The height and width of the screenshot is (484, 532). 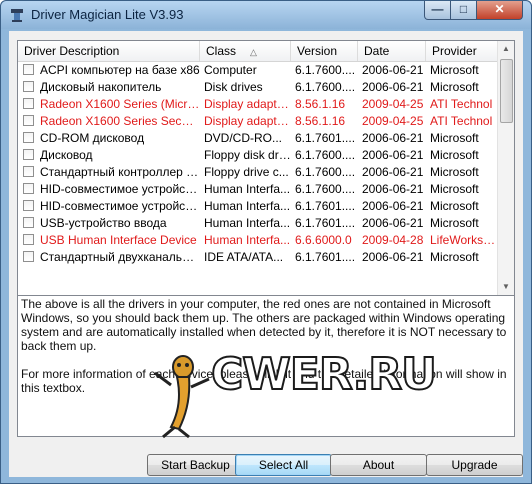 What do you see at coordinates (392, 51) in the screenshot?
I see `column-date: Date` at bounding box center [392, 51].